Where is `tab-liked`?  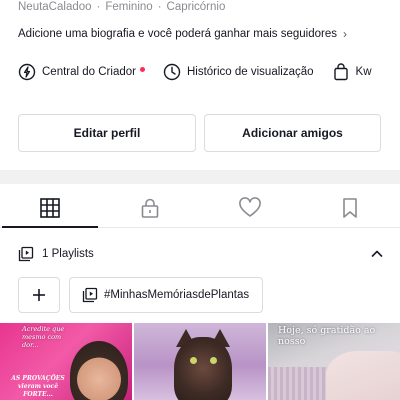
tab-liked is located at coordinates (250, 207).